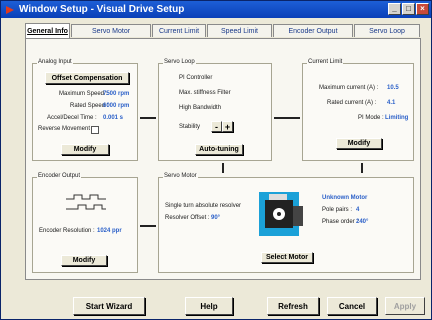 The image size is (432, 320). What do you see at coordinates (196, 78) in the screenshot?
I see `pi-controller-text: PI Controller` at bounding box center [196, 78].